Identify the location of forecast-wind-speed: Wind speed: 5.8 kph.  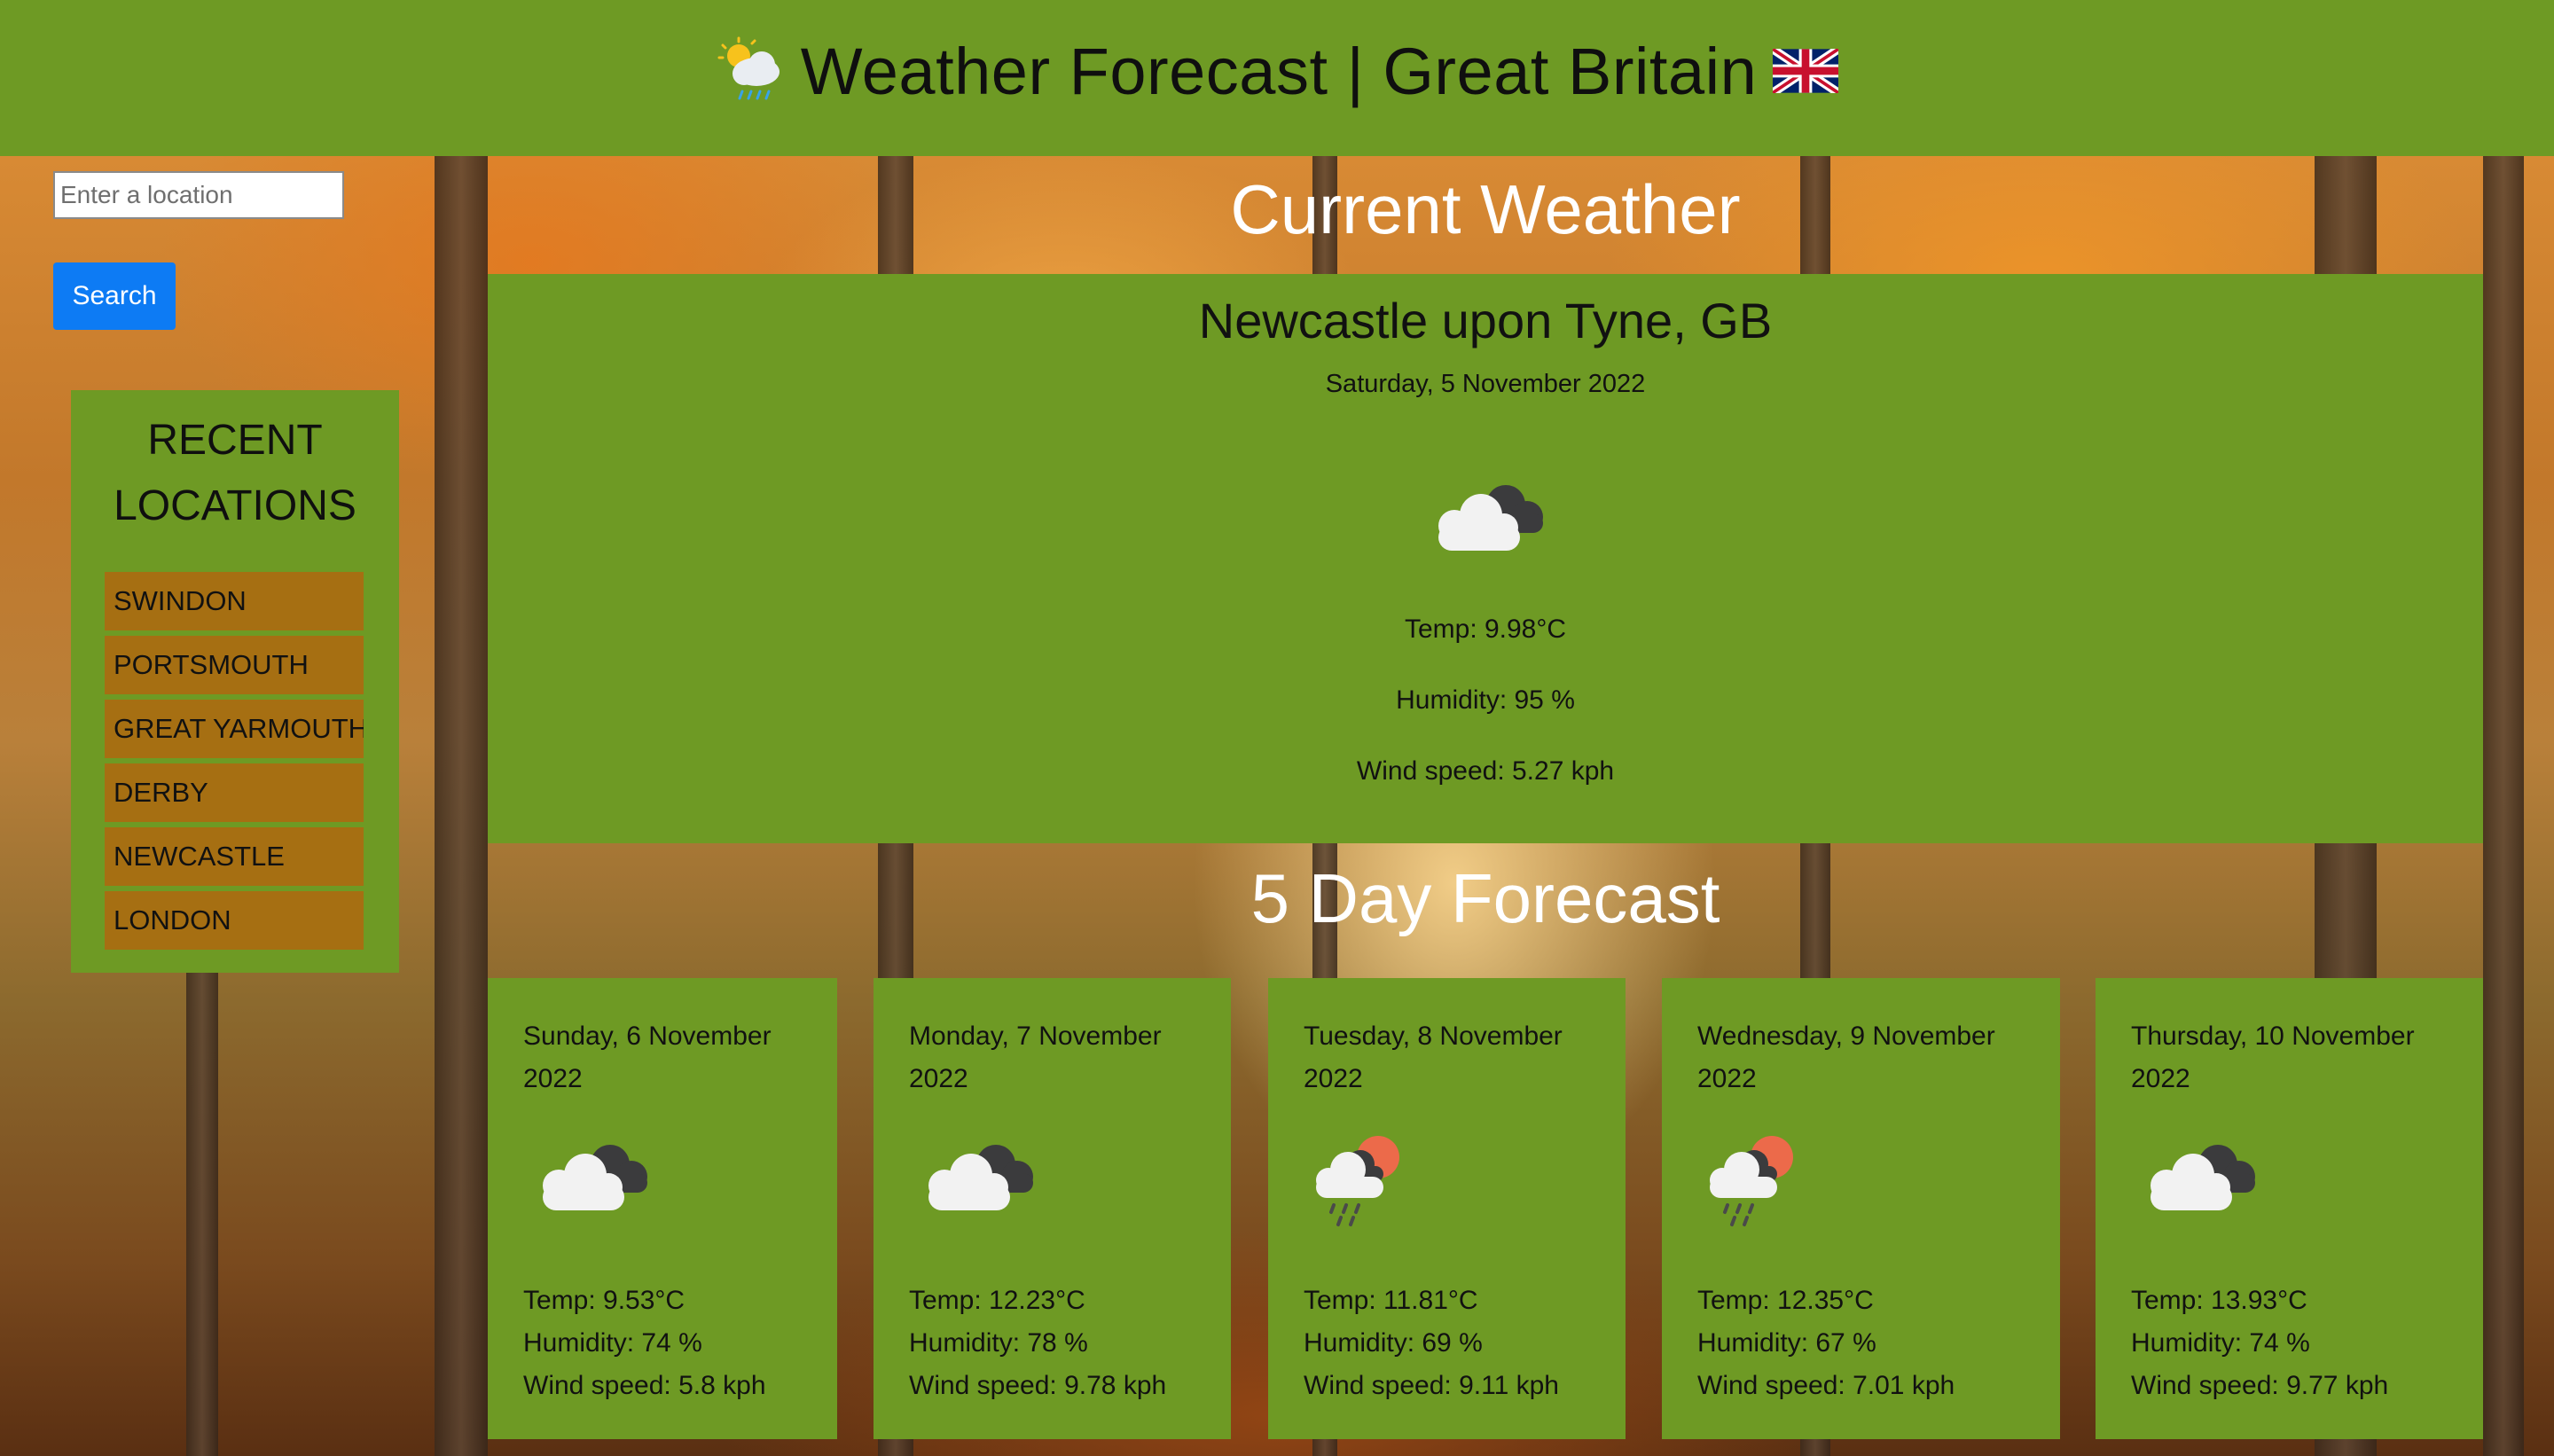
(644, 1385).